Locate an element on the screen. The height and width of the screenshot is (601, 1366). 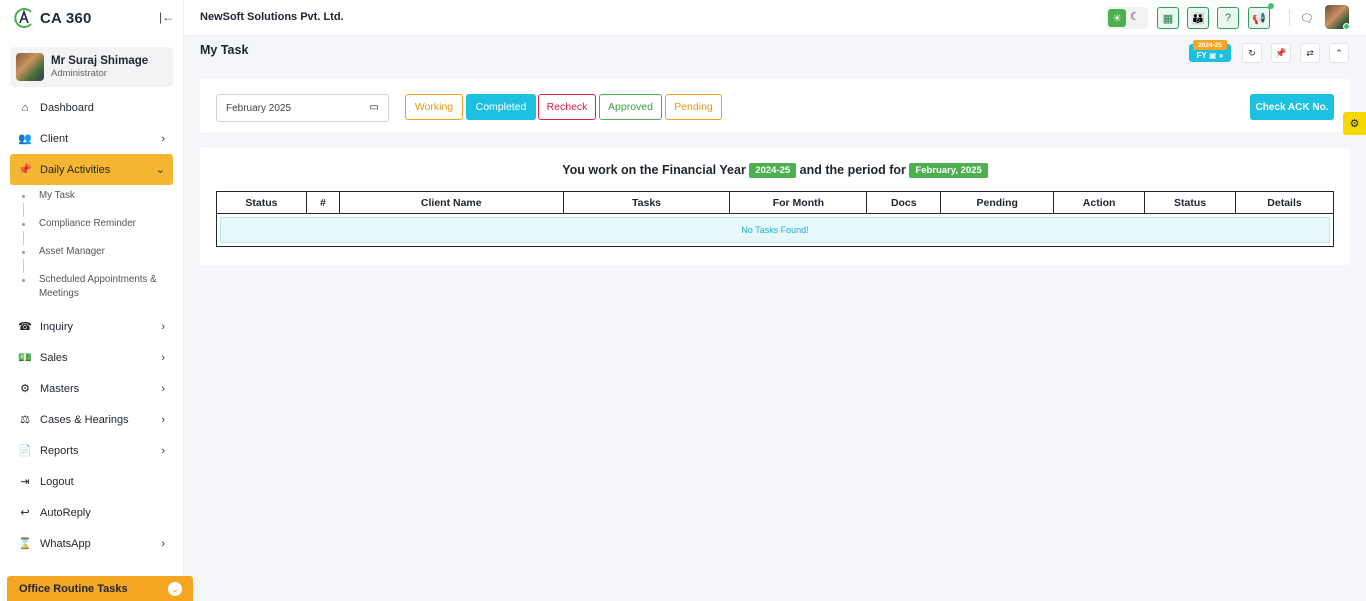
moon-icon: ☾ is located at coordinates (1135, 16).